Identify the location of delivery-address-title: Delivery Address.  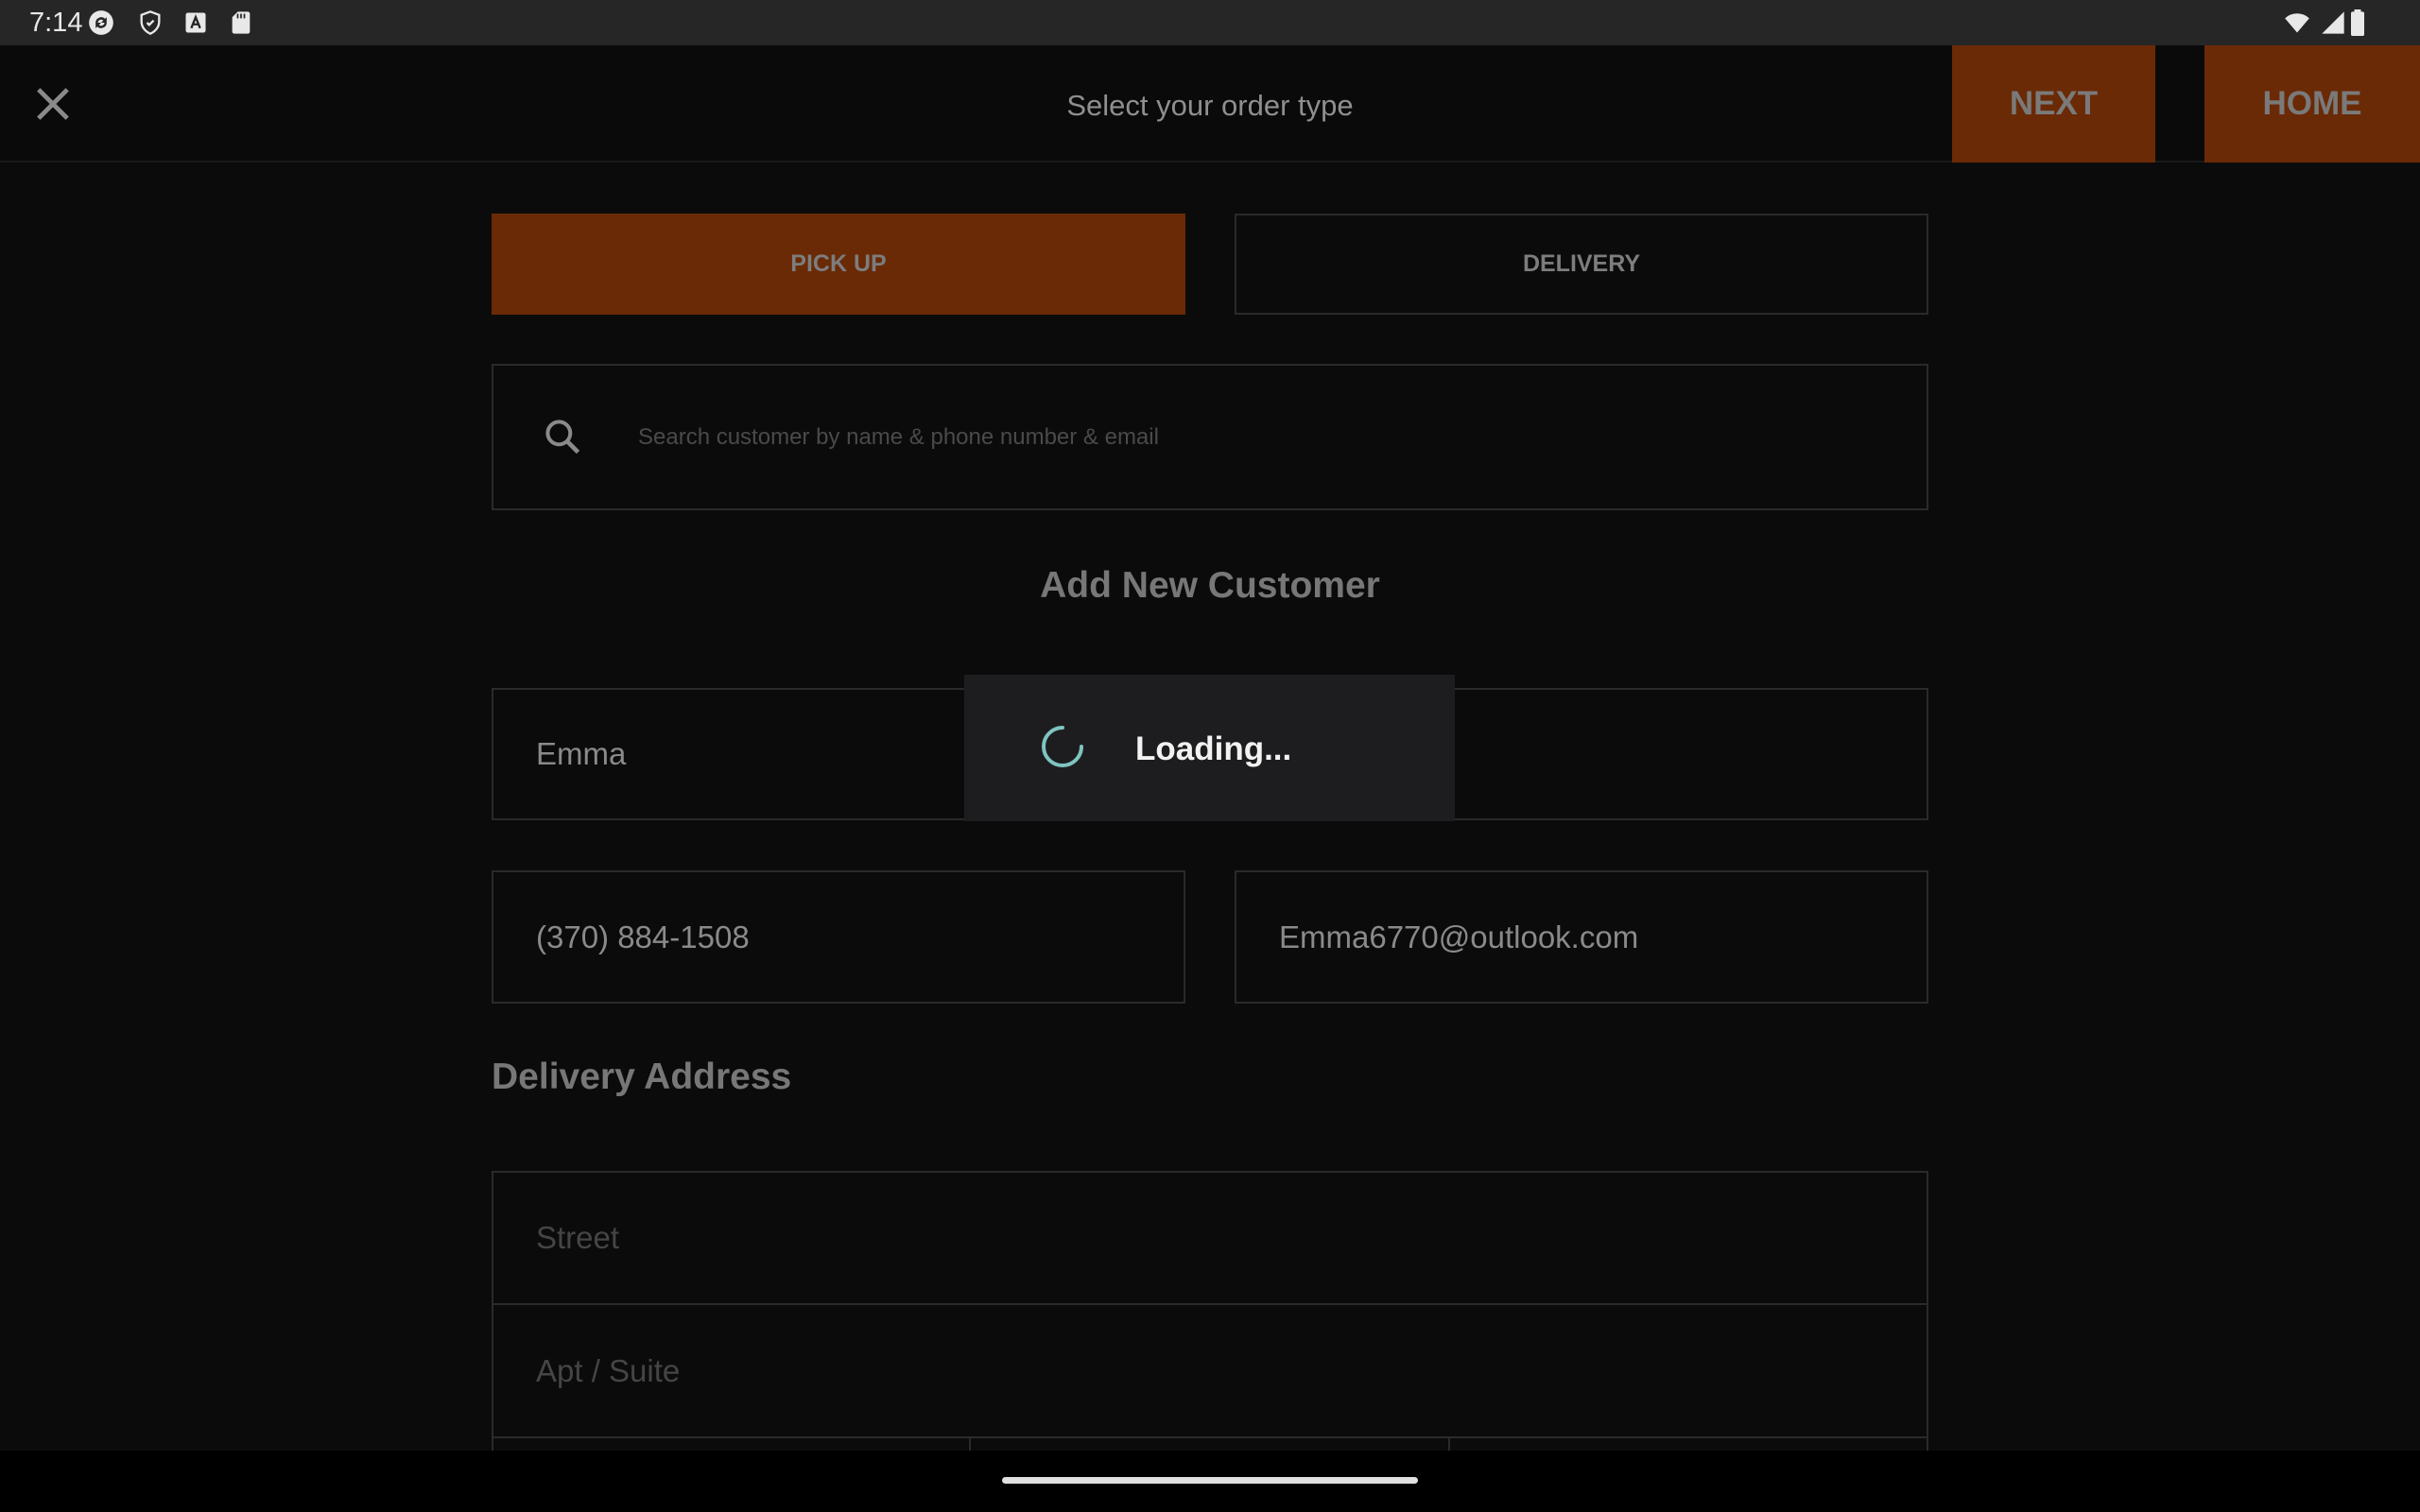
(642, 1077).